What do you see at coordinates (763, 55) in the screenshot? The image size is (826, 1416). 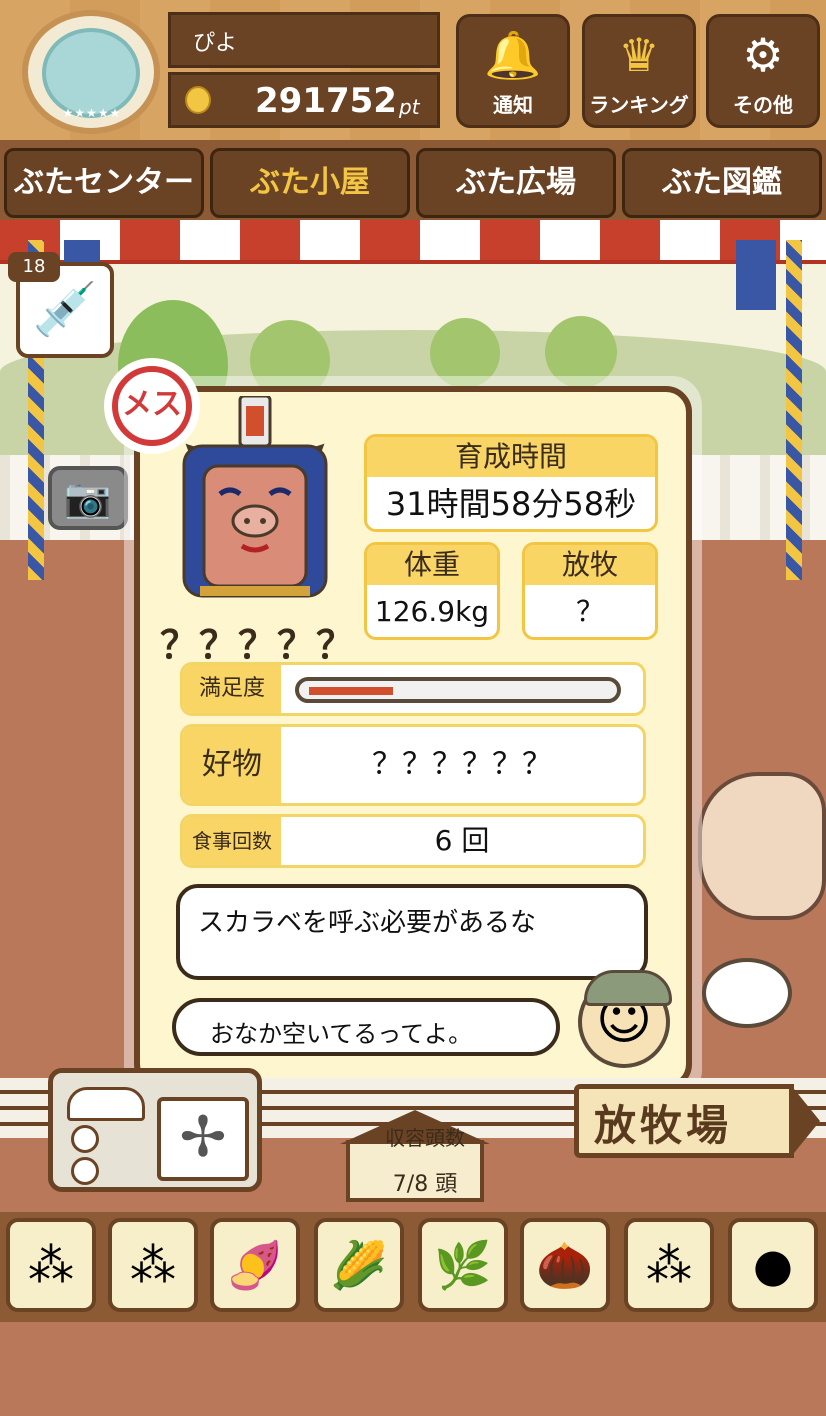 I see `gear-icon: ⚙` at bounding box center [763, 55].